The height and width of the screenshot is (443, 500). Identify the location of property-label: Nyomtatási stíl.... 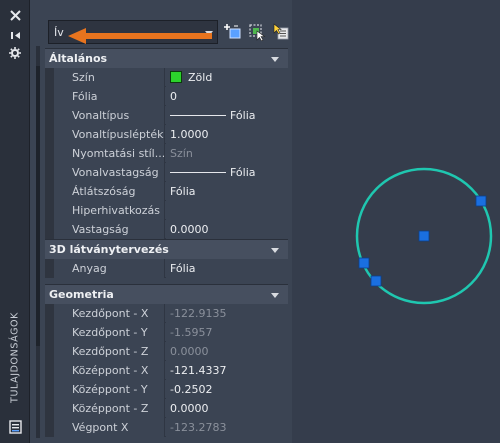
(109, 153).